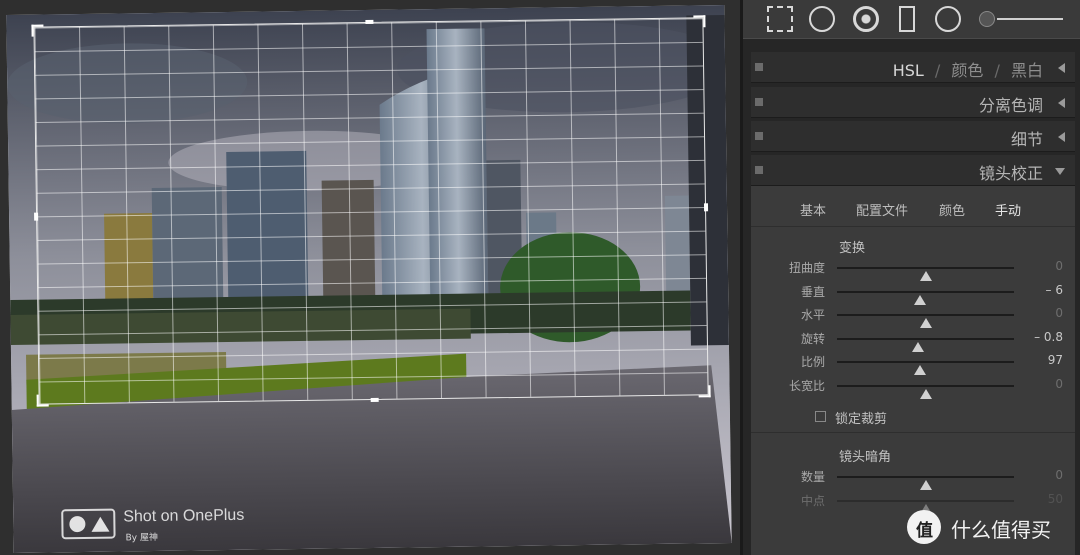 The image size is (1080, 555). I want to click on slider-row: 数量 0, so click(913, 478).